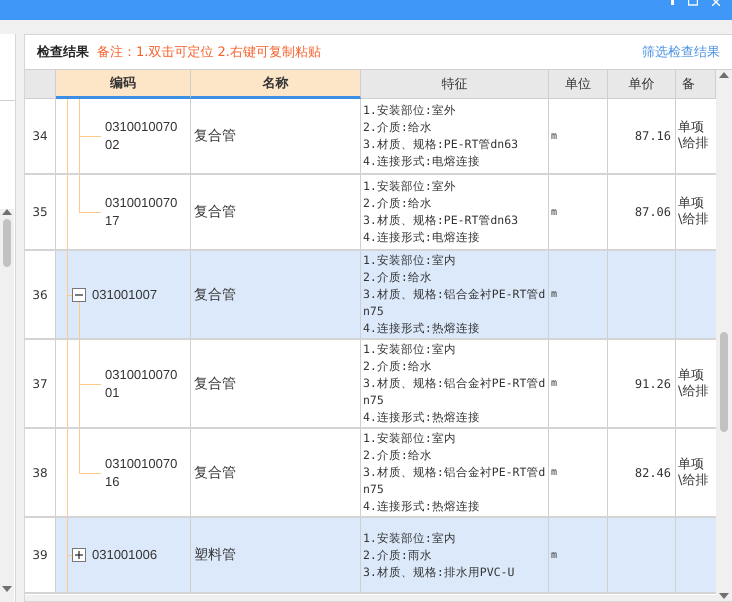 This screenshot has height=602, width=732. What do you see at coordinates (141, 472) in the screenshot?
I see `code-text: 031001007016` at bounding box center [141, 472].